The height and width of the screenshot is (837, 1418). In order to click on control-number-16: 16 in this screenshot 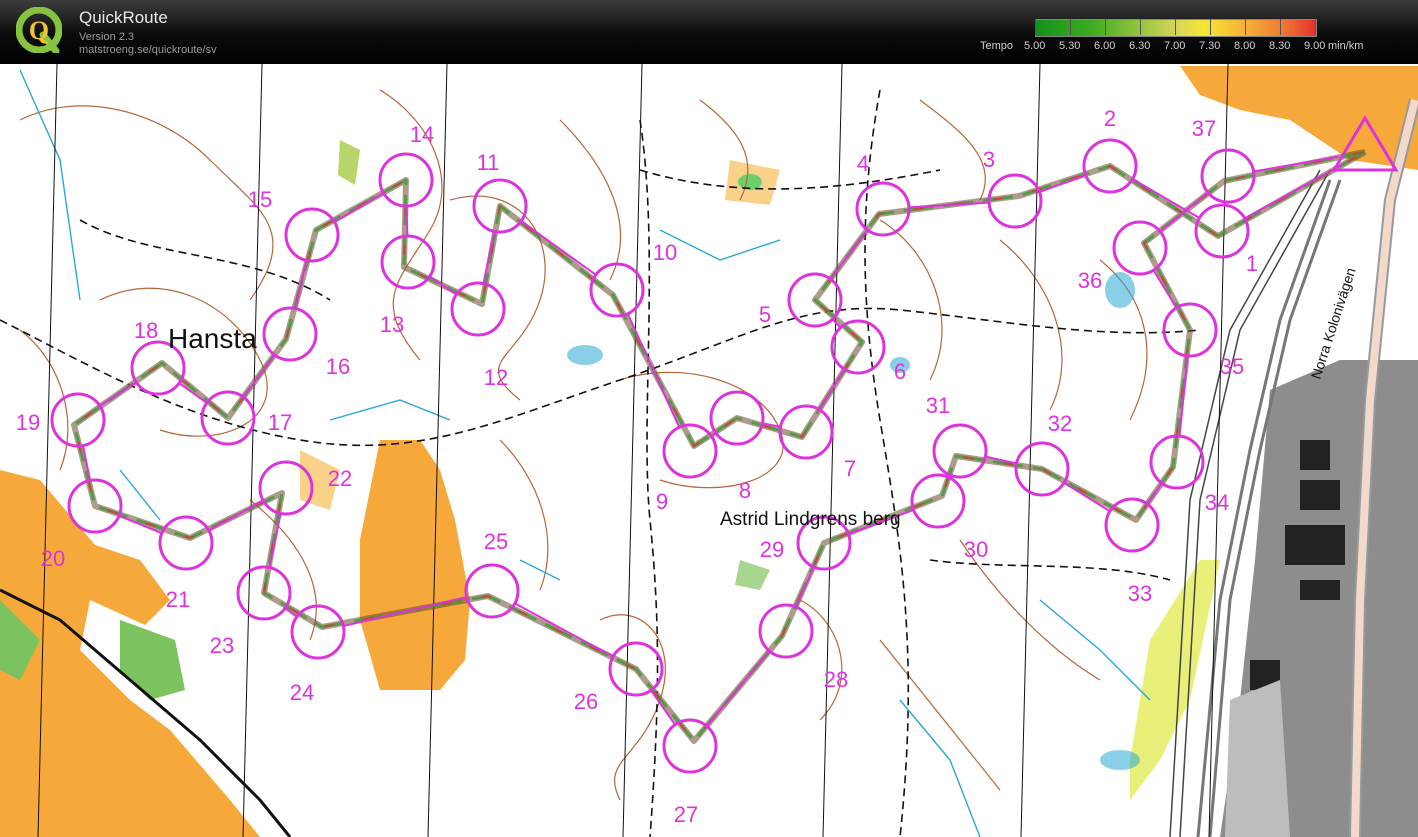, I will do `click(338, 366)`.